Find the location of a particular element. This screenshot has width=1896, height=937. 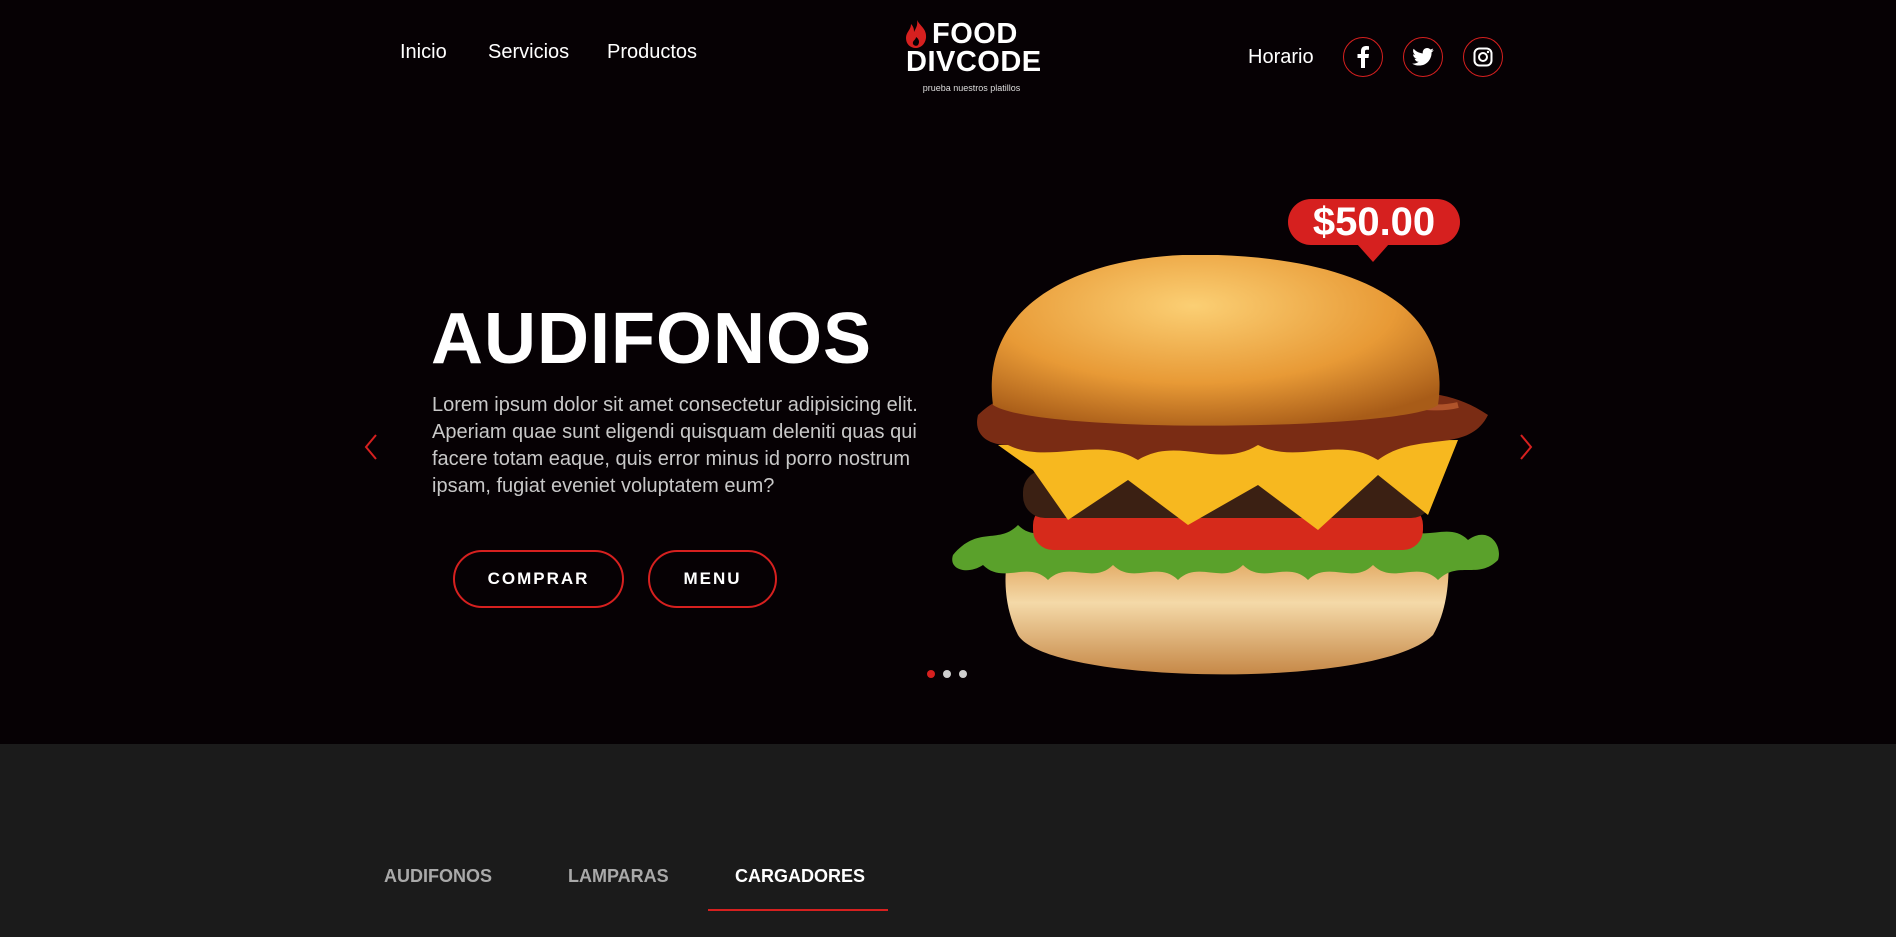

facebook-icon is located at coordinates (1363, 57).